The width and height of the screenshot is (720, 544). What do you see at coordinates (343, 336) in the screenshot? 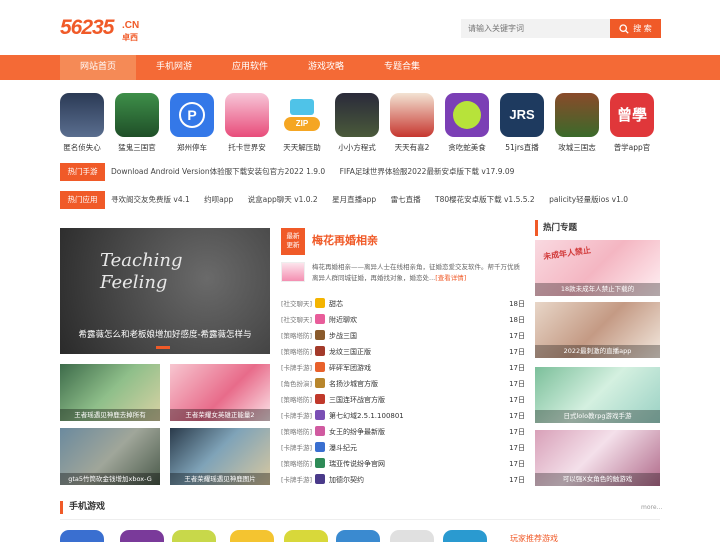
I see `list-item-name: 步战三国` at bounding box center [343, 336].